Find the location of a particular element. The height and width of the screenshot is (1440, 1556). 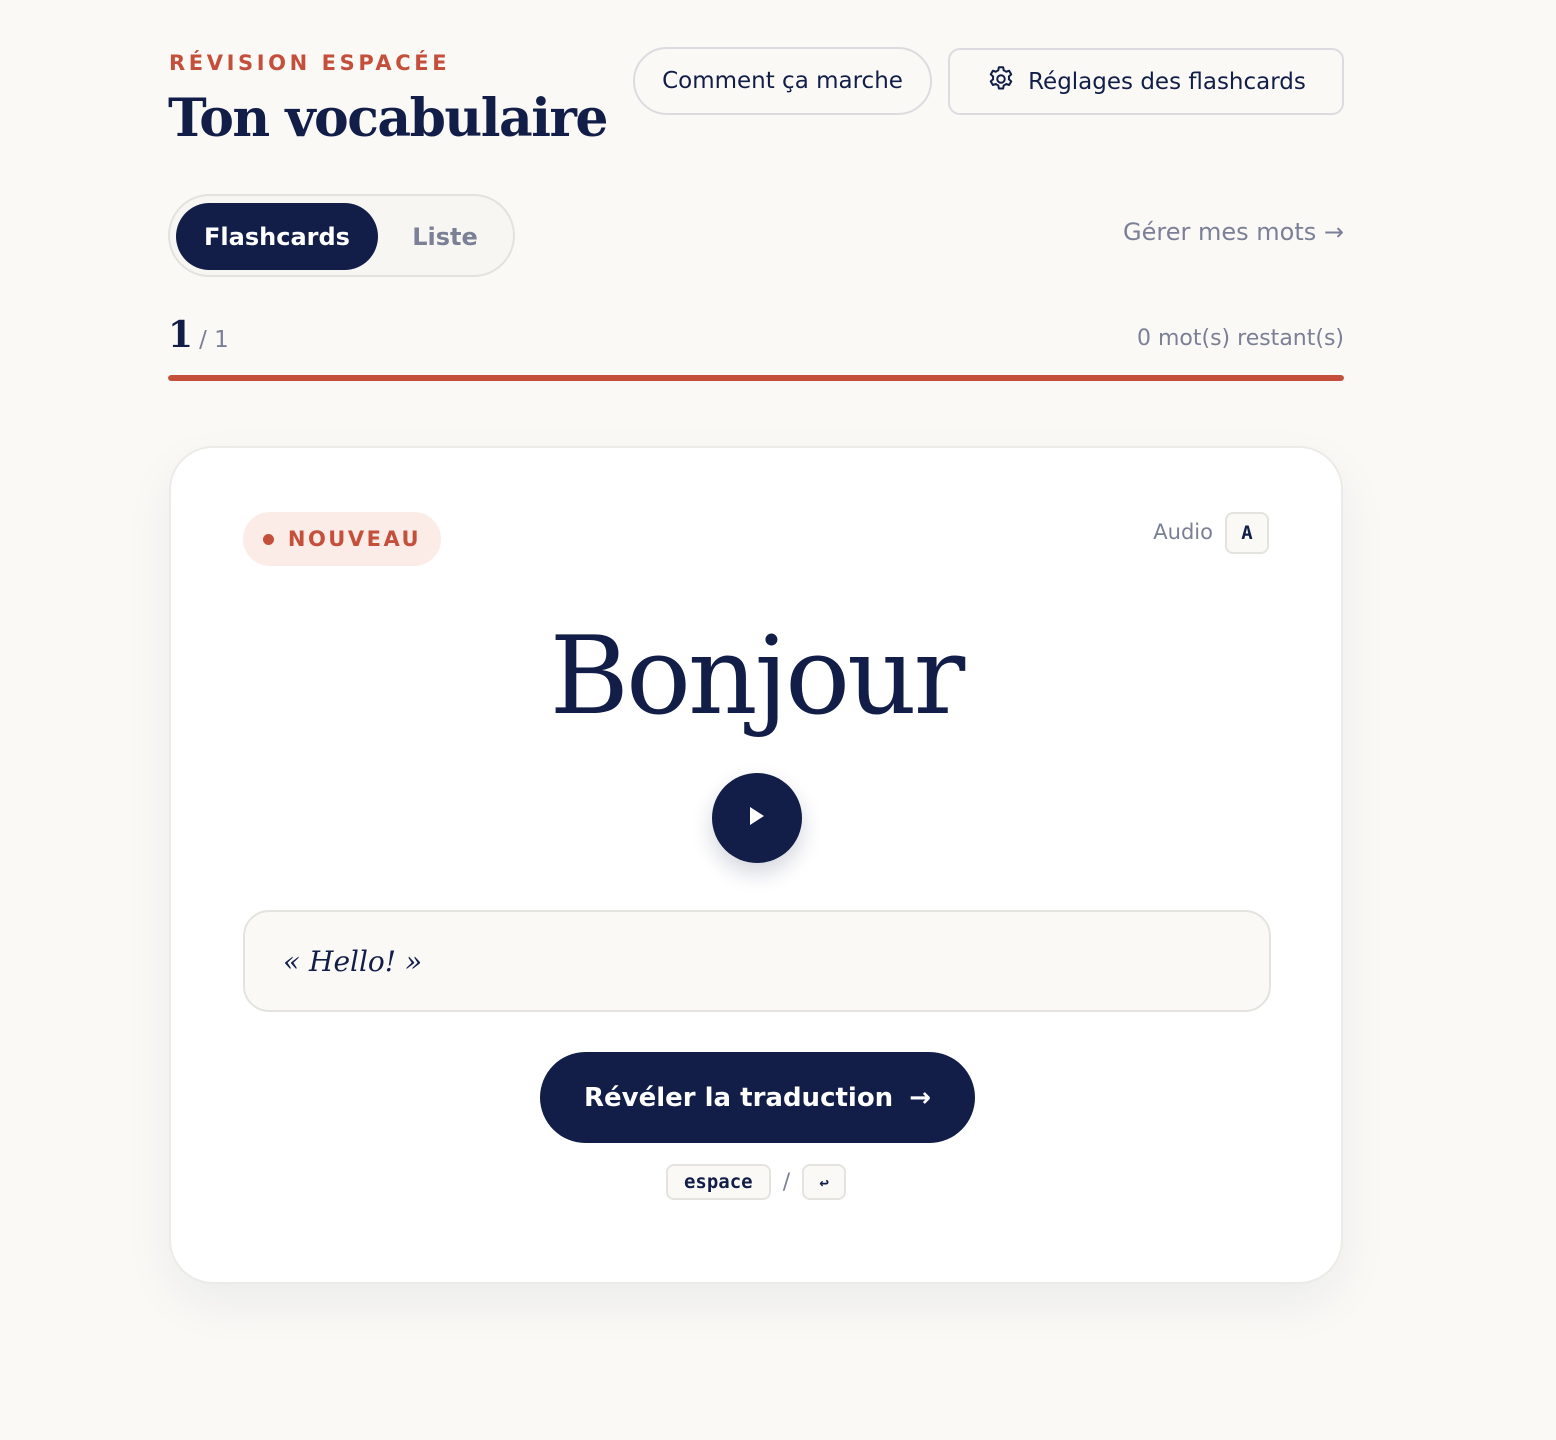

progress-total: / 1 is located at coordinates (214, 340).